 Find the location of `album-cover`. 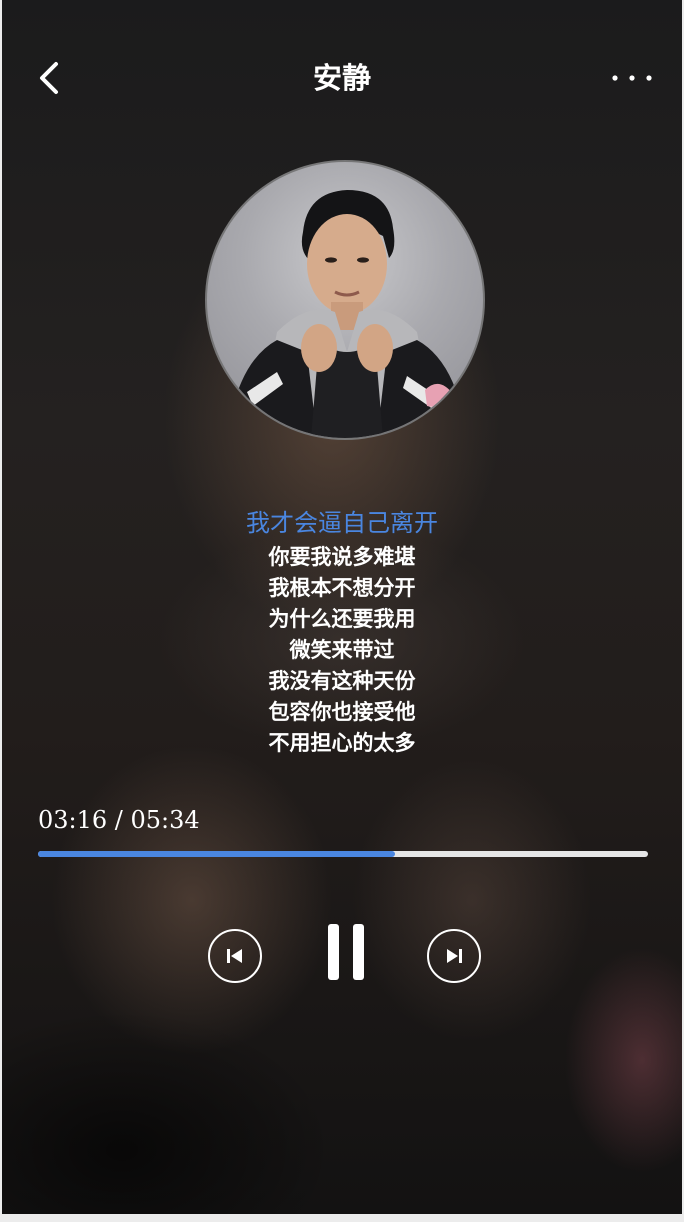

album-cover is located at coordinates (345, 300).